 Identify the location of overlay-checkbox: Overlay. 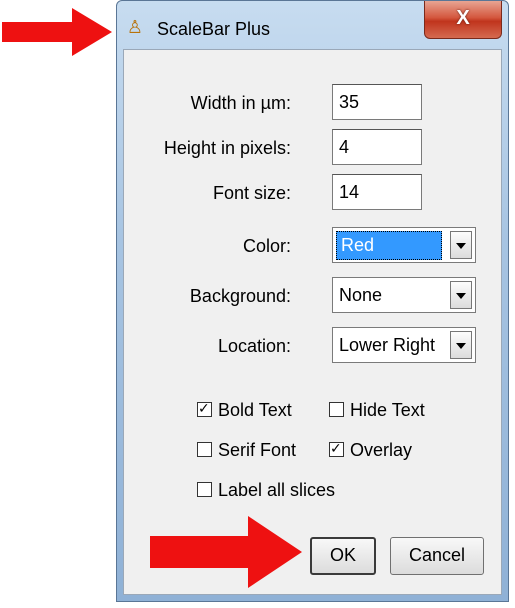
(371, 450).